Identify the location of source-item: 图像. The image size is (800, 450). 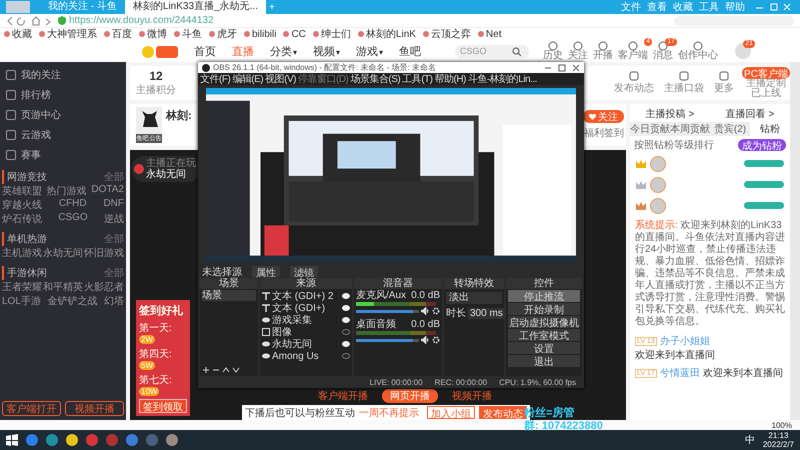
(306, 332).